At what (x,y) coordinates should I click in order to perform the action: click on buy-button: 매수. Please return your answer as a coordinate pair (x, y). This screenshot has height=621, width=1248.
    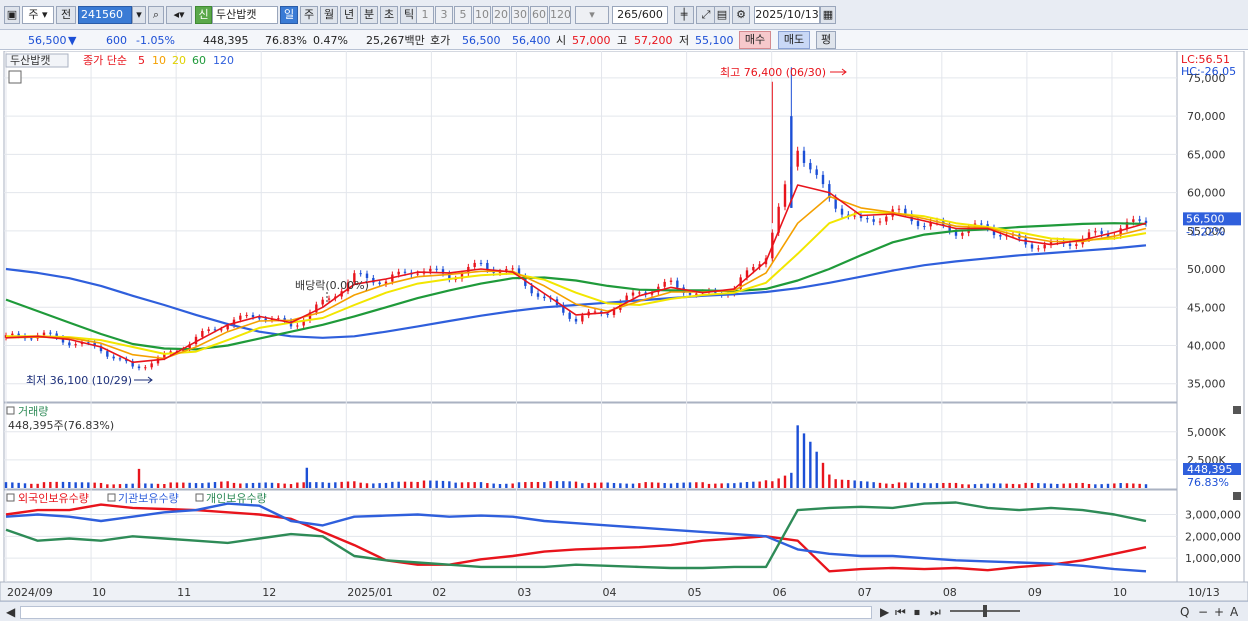
    Looking at the image, I should click on (755, 40).